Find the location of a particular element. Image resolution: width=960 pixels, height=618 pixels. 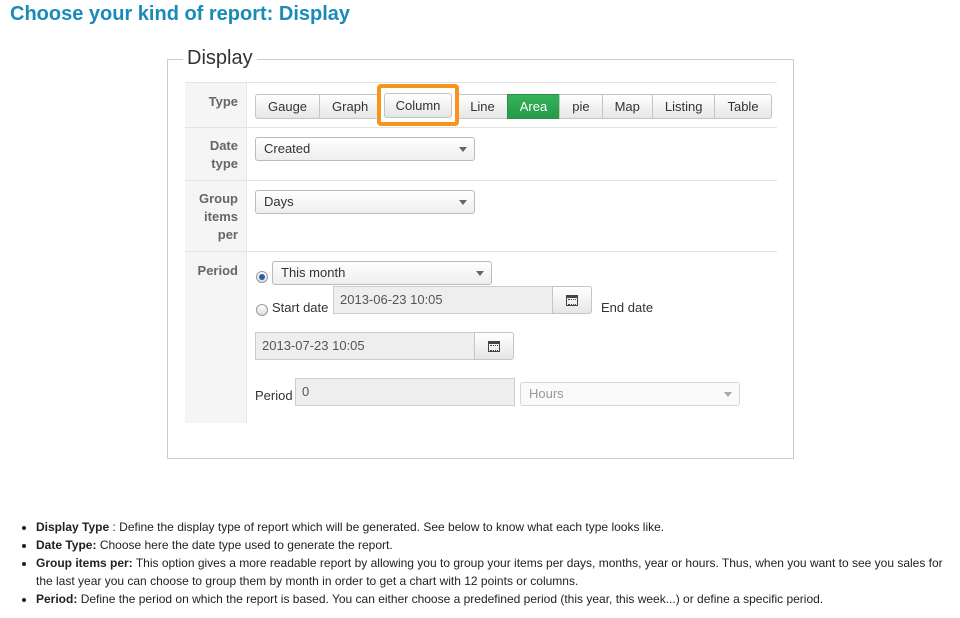

type-map-button: Map is located at coordinates (627, 106).